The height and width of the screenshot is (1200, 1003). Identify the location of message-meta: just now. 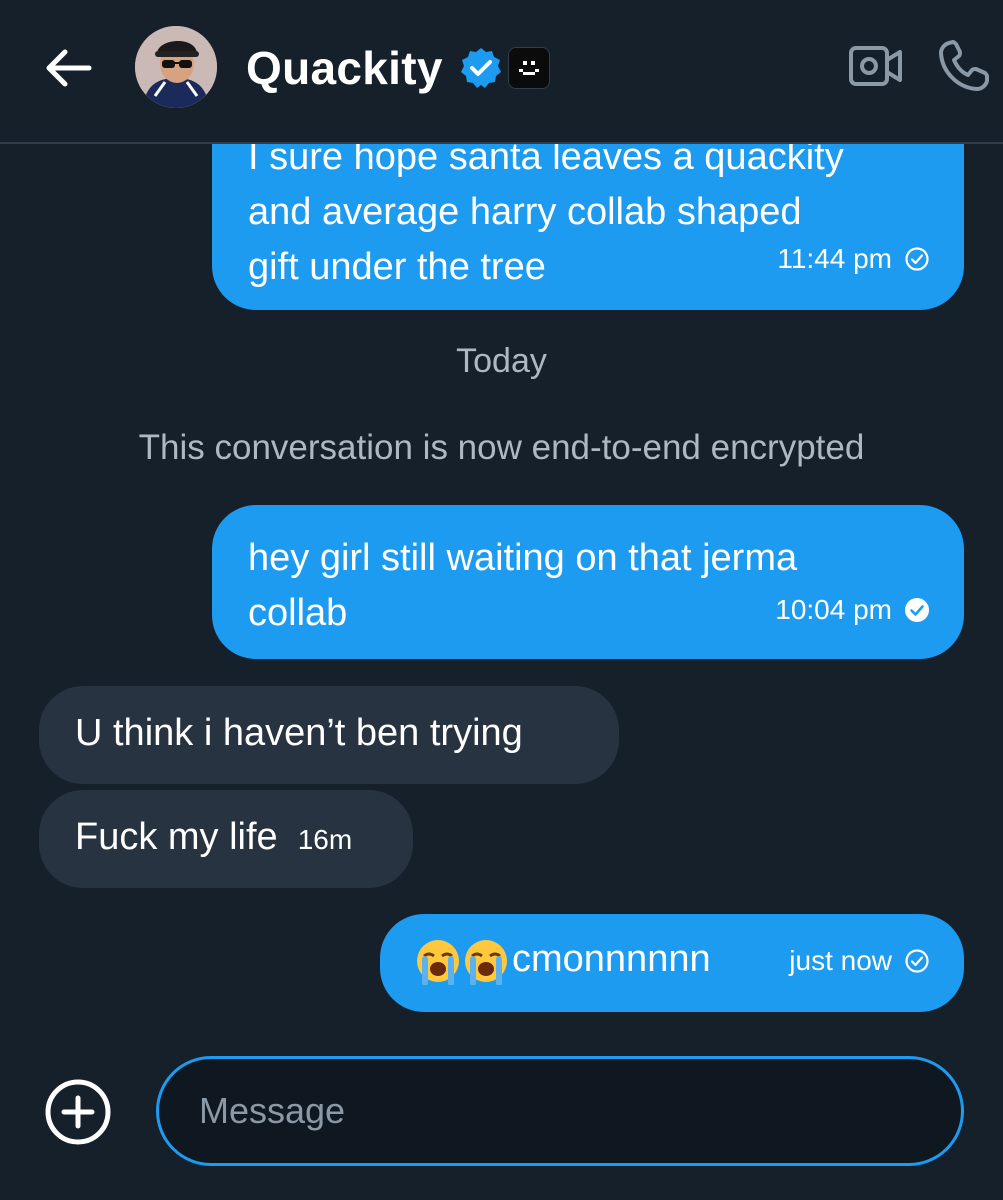
(859, 960).